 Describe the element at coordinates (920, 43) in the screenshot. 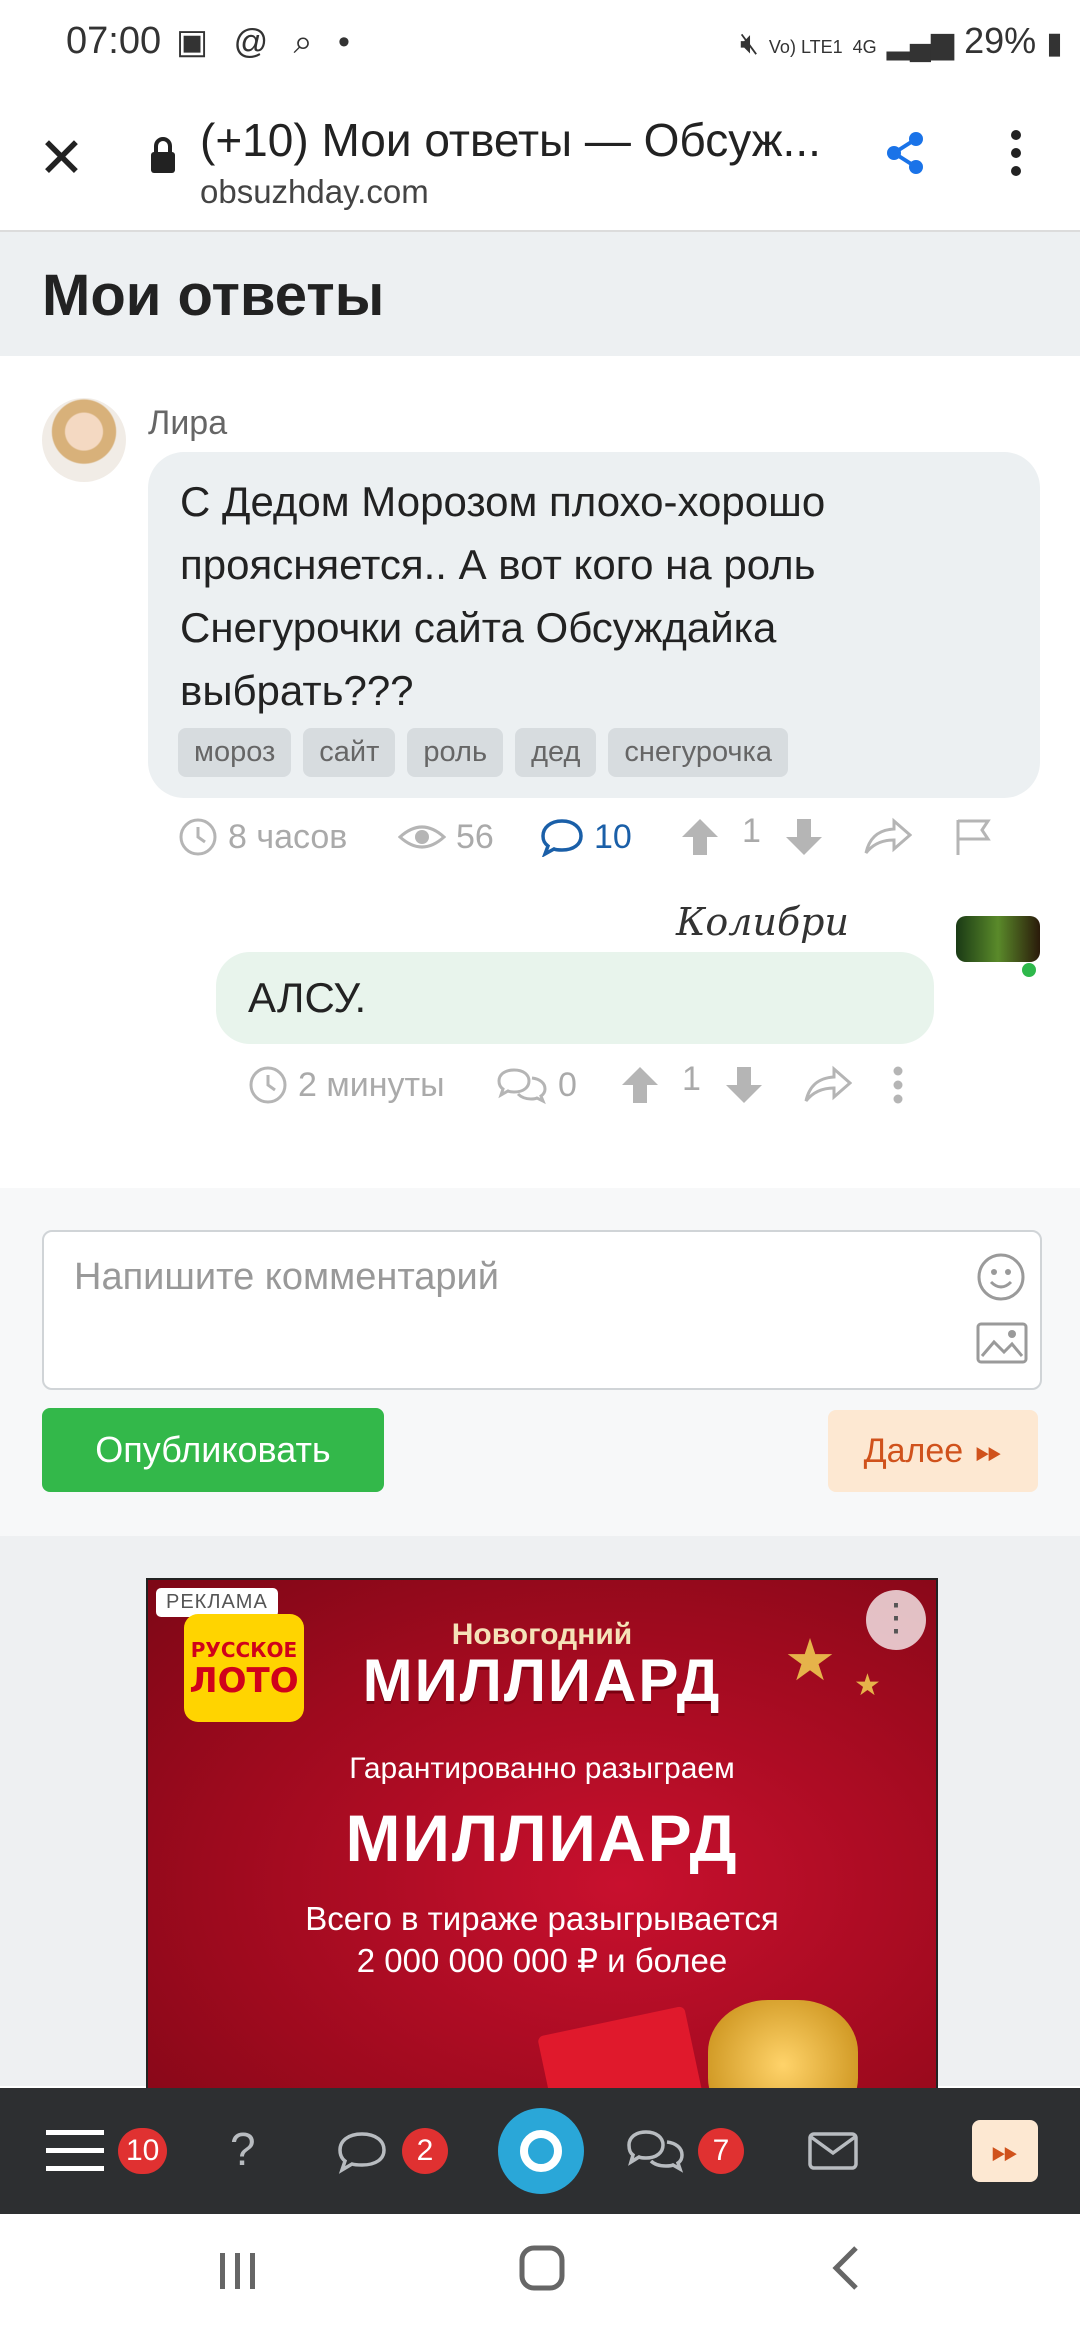

I see `signal-icon: ▂▄▆` at that location.